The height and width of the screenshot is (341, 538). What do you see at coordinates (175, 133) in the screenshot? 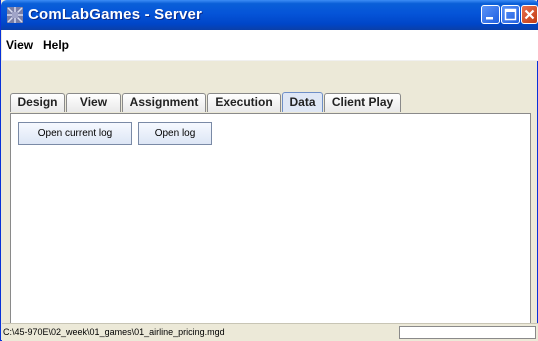
I see `open-log-button: Open log` at bounding box center [175, 133].